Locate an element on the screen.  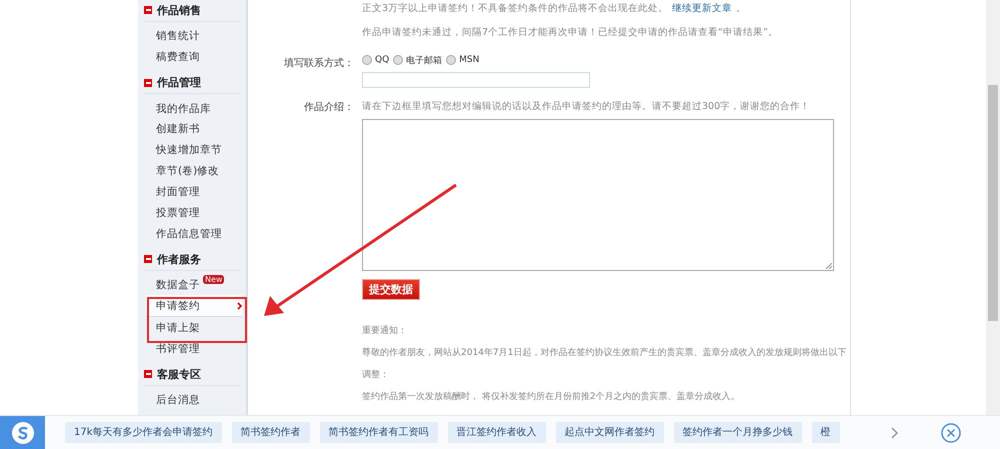
sidebar-item: 后台消息 is located at coordinates (190, 400).